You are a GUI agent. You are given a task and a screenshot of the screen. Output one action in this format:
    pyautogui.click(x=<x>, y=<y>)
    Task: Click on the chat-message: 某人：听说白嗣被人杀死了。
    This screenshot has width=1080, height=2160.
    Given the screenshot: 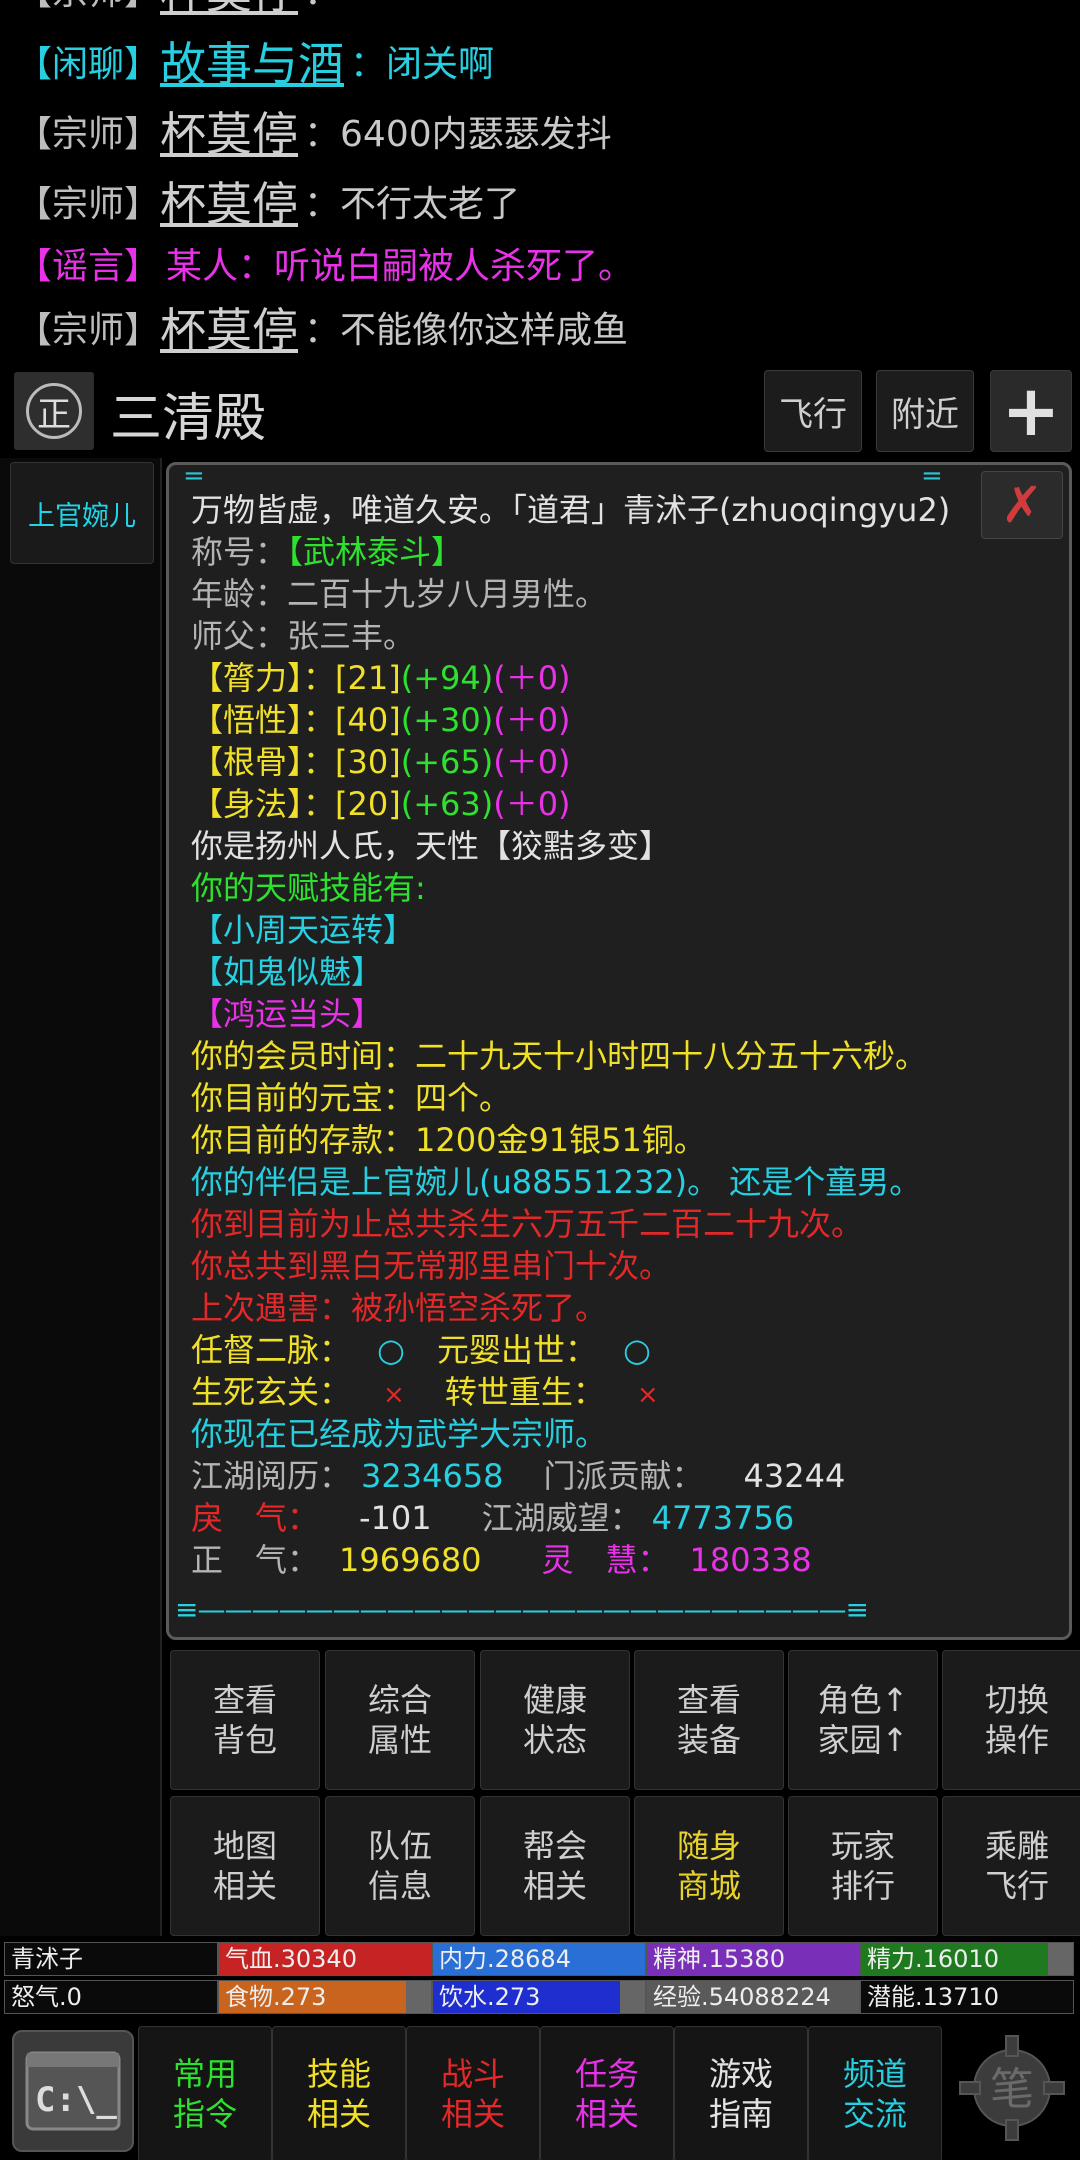 What is the action you would take?
    pyautogui.click(x=400, y=266)
    